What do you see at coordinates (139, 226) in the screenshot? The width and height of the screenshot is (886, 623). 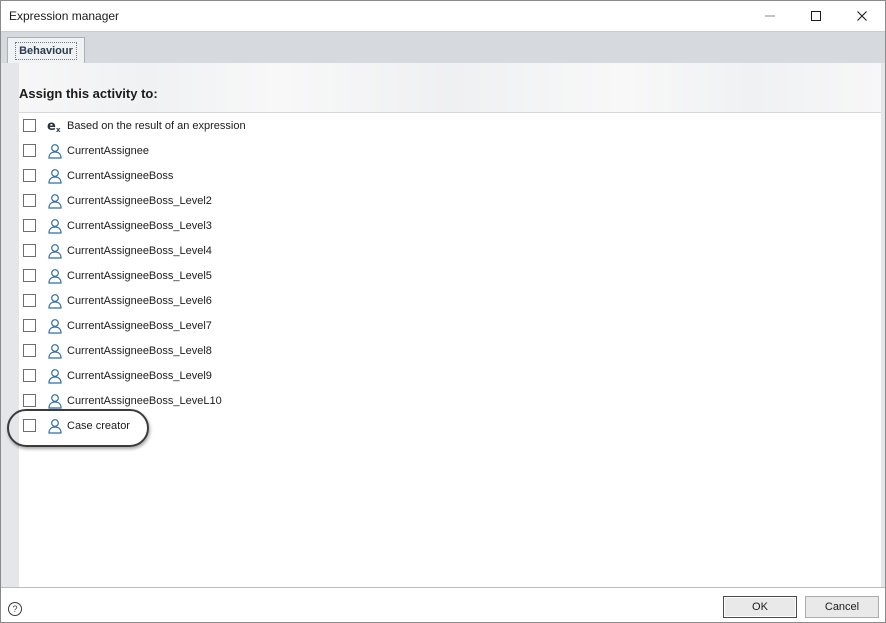 I see `item-label: CurrentAssigneeBoss_Level3` at bounding box center [139, 226].